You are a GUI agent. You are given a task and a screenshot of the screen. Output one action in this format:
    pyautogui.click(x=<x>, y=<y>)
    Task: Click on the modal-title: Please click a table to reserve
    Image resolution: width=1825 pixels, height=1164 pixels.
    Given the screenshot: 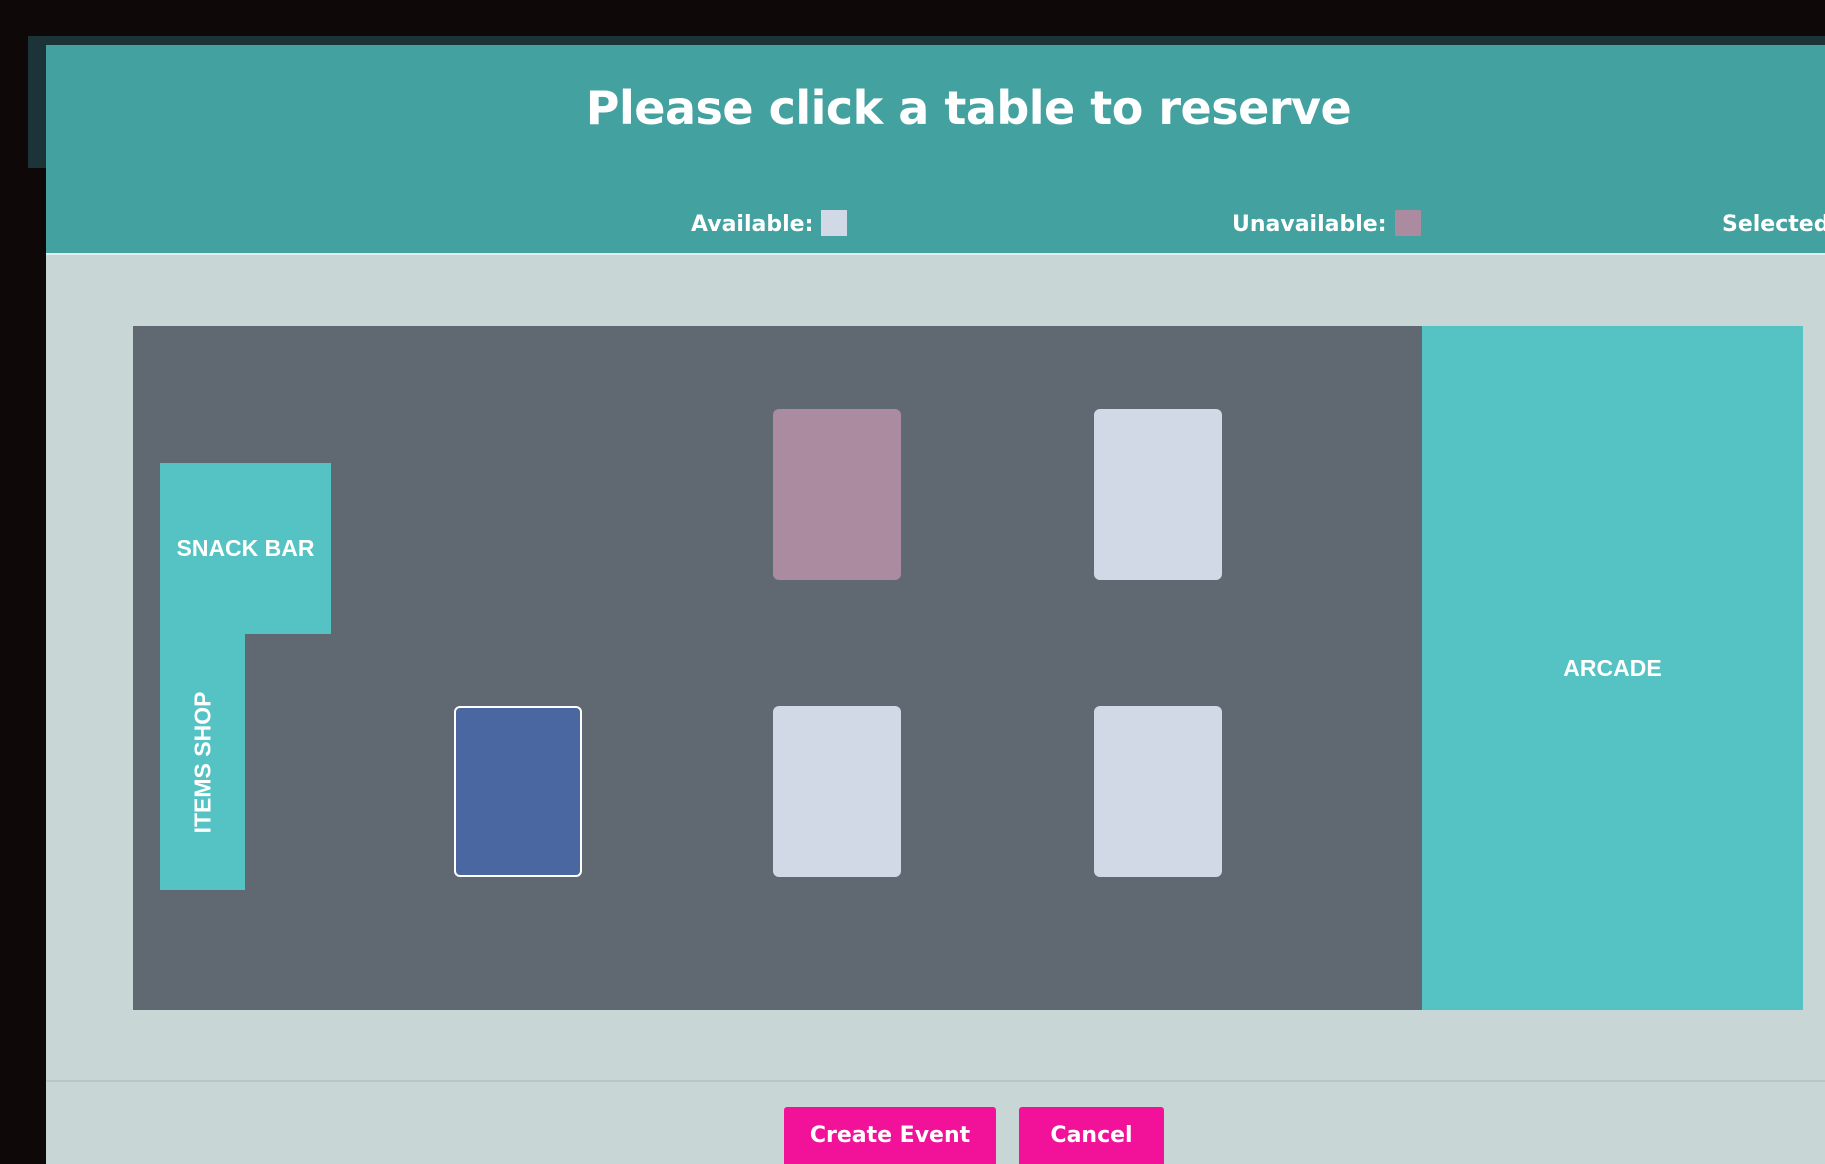 What is the action you would take?
    pyautogui.click(x=968, y=108)
    